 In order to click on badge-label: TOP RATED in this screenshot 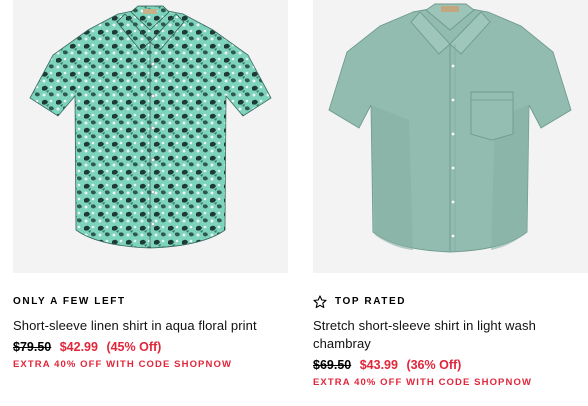, I will do `click(371, 301)`.